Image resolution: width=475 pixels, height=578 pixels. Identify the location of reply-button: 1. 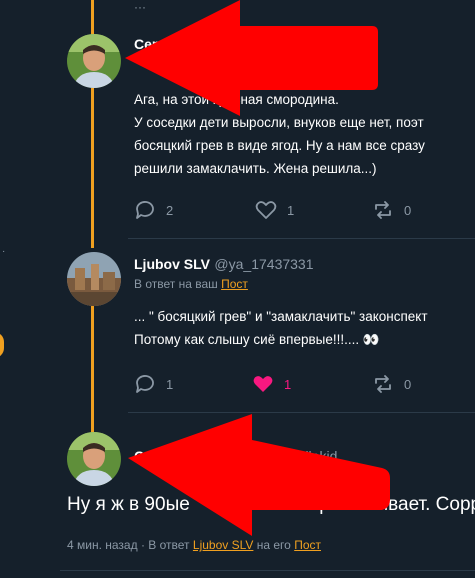
(153, 384).